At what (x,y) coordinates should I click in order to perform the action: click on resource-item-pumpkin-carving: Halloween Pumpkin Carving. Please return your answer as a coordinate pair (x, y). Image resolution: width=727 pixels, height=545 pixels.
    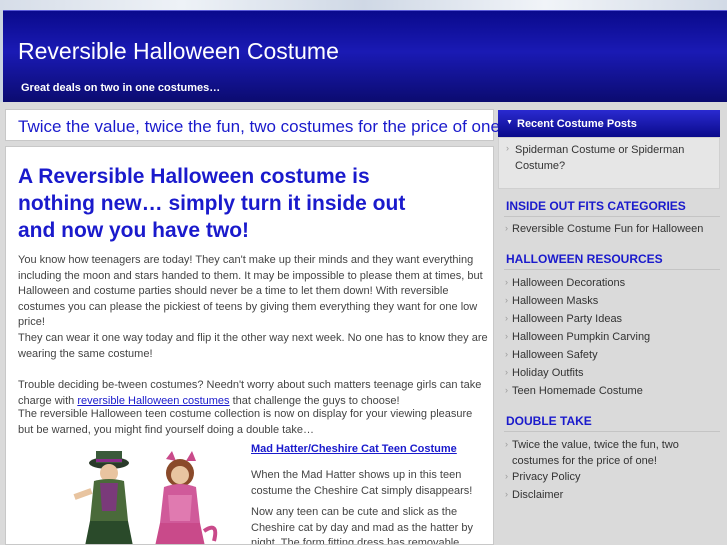
    Looking at the image, I should click on (581, 338).